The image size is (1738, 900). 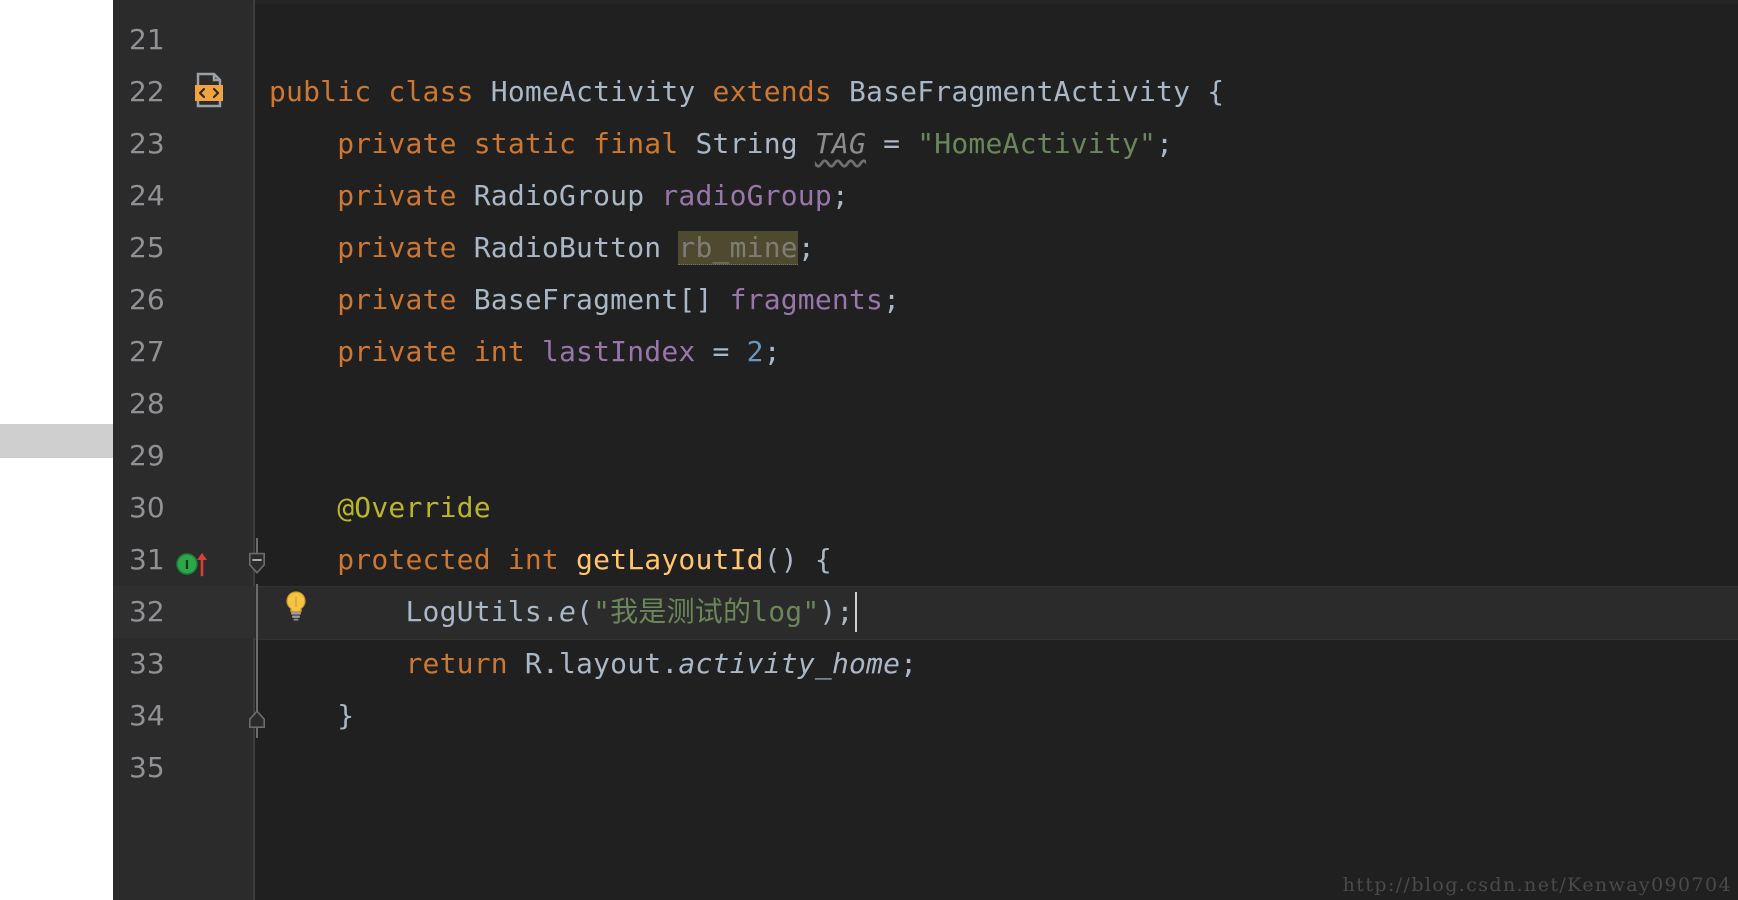 What do you see at coordinates (706, 611) in the screenshot?
I see `code-token: "我是测试的log"` at bounding box center [706, 611].